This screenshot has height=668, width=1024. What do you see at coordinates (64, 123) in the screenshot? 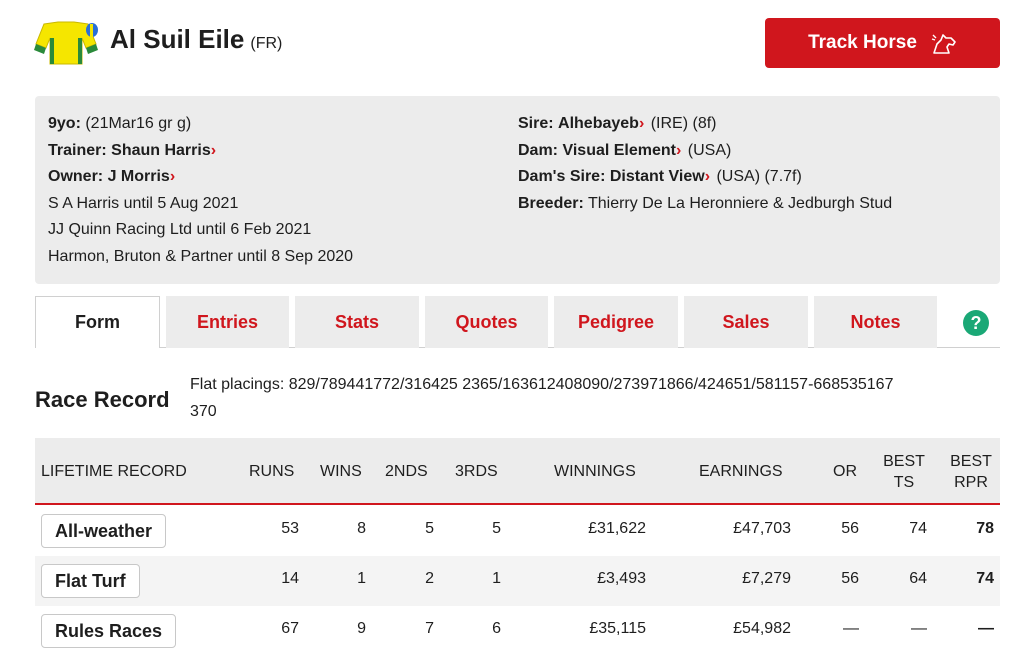
I see `age-label: 9yo:` at bounding box center [64, 123].